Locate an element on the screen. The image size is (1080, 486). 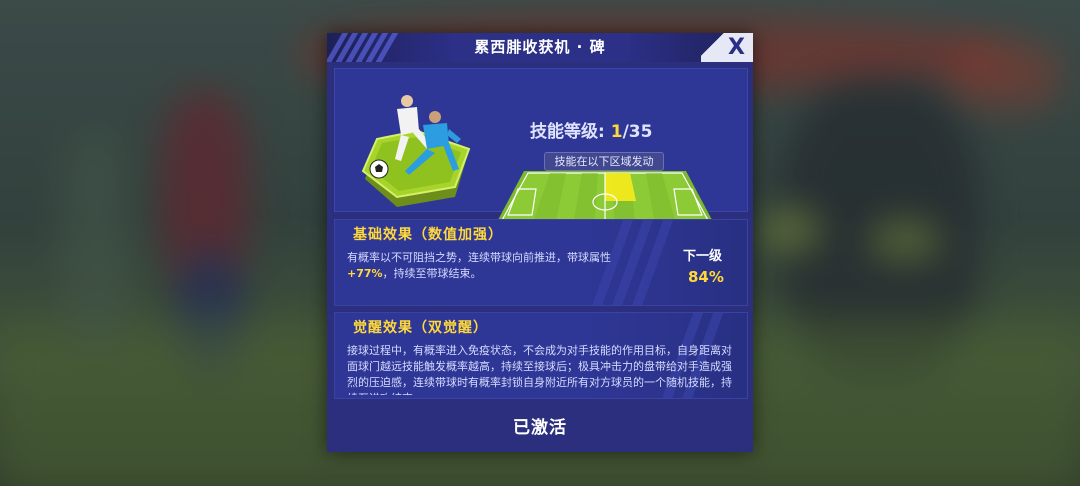
close-icon: X is located at coordinates (736, 47).